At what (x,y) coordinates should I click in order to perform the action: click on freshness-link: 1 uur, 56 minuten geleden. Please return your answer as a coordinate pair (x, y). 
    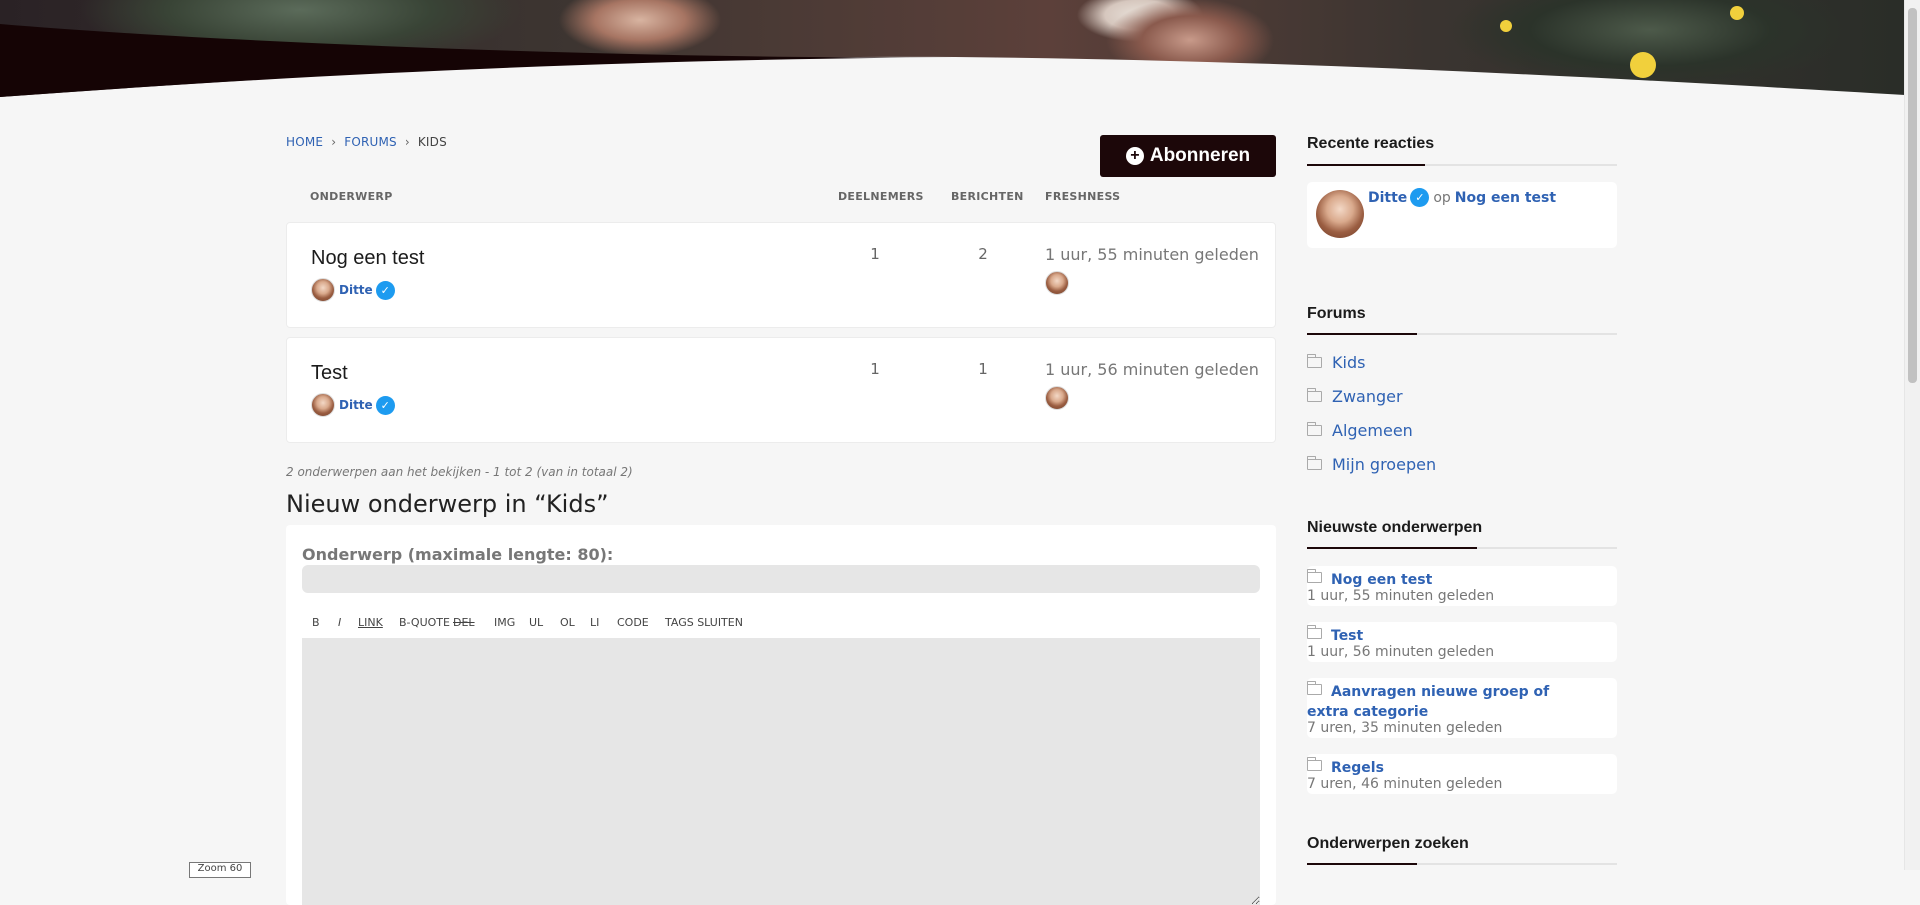
    Looking at the image, I should click on (1152, 369).